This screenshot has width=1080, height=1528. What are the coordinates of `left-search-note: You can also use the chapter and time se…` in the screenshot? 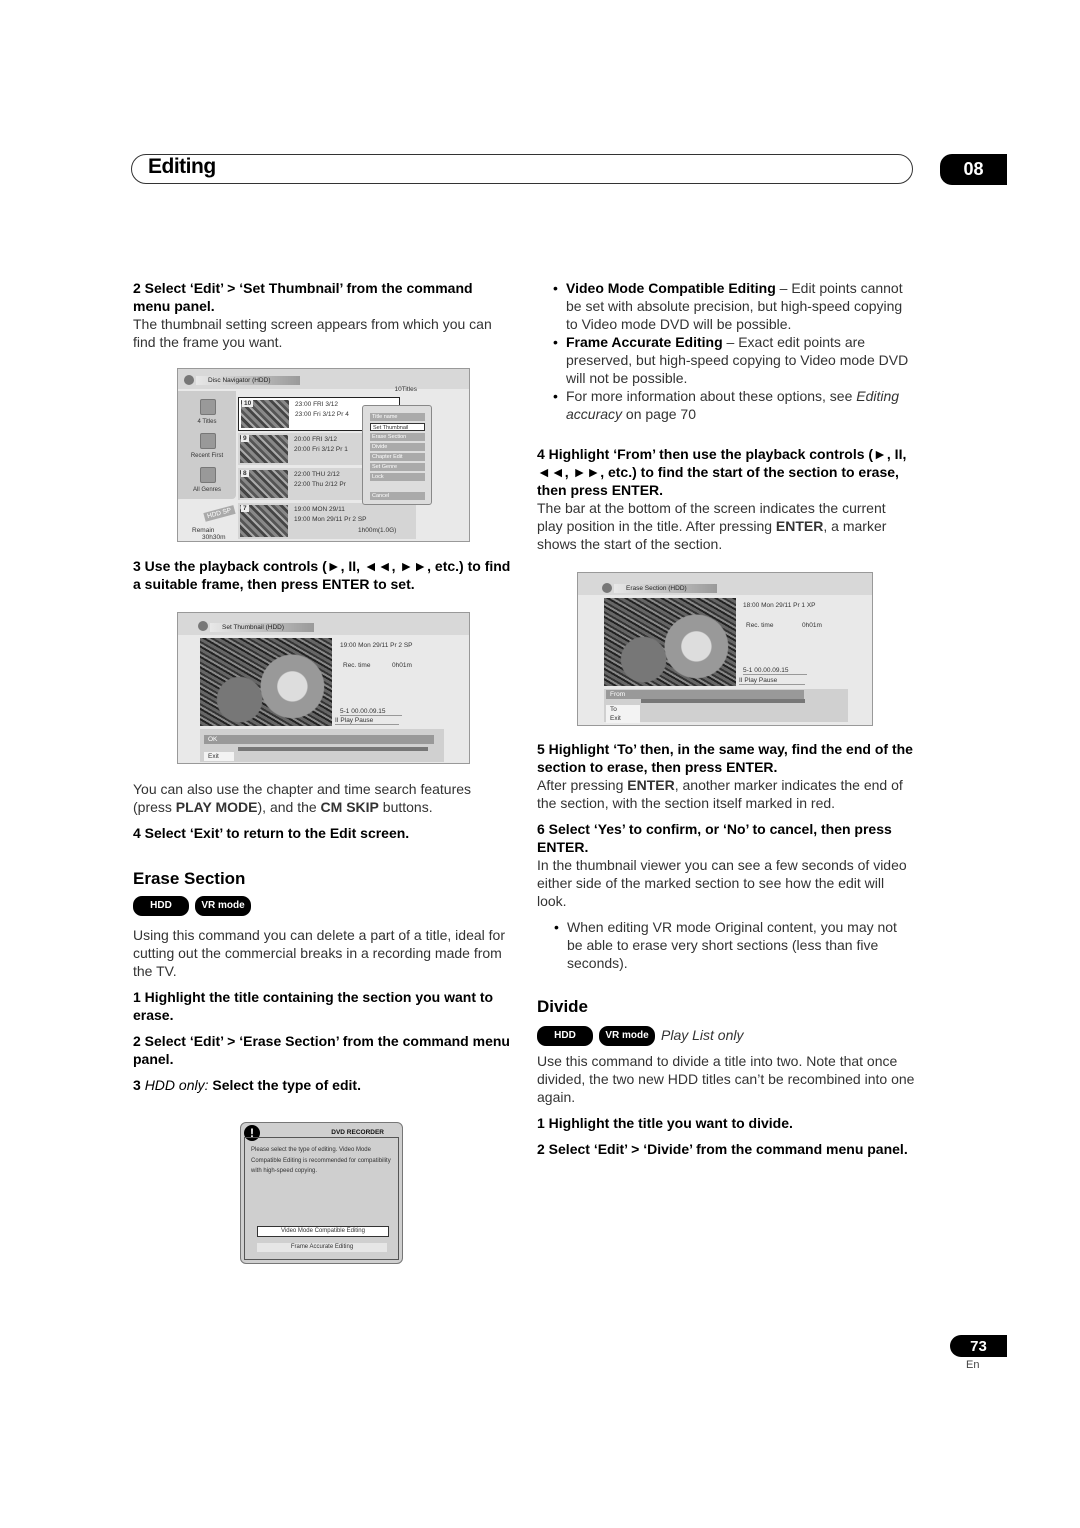 It's located at (323, 811).